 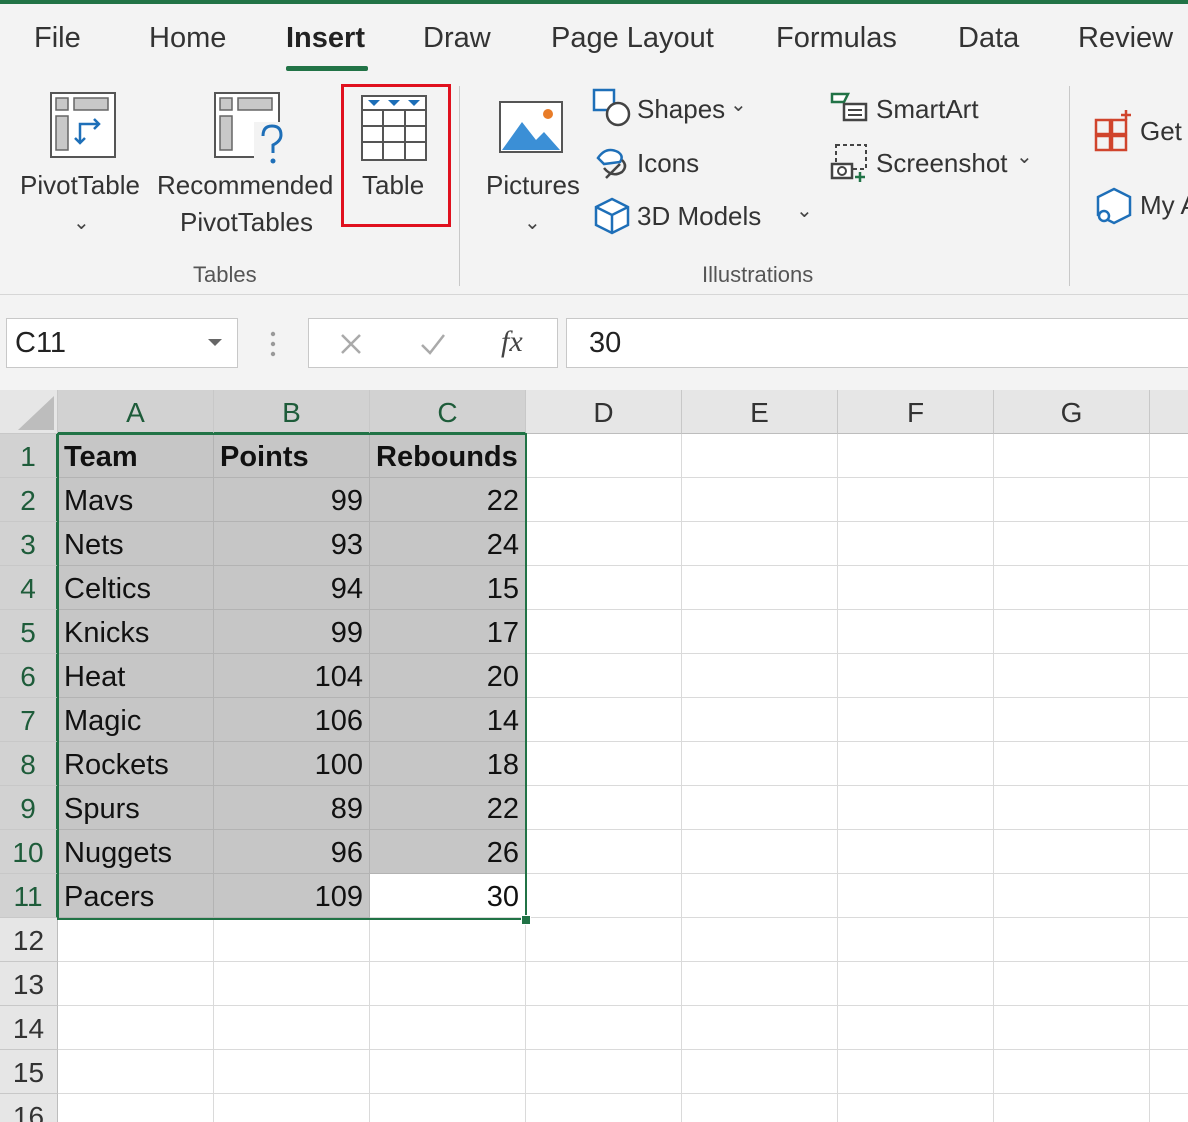 What do you see at coordinates (1169, 1072) in the screenshot?
I see `cell-h15` at bounding box center [1169, 1072].